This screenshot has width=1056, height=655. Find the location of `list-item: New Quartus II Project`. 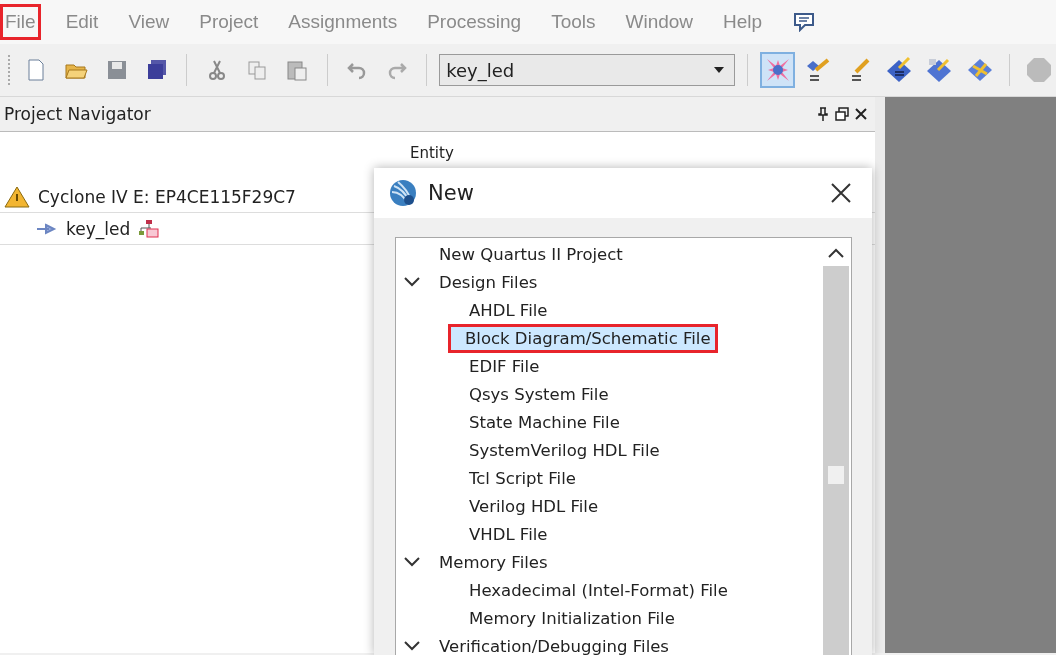

list-item: New Quartus II Project is located at coordinates (531, 254).